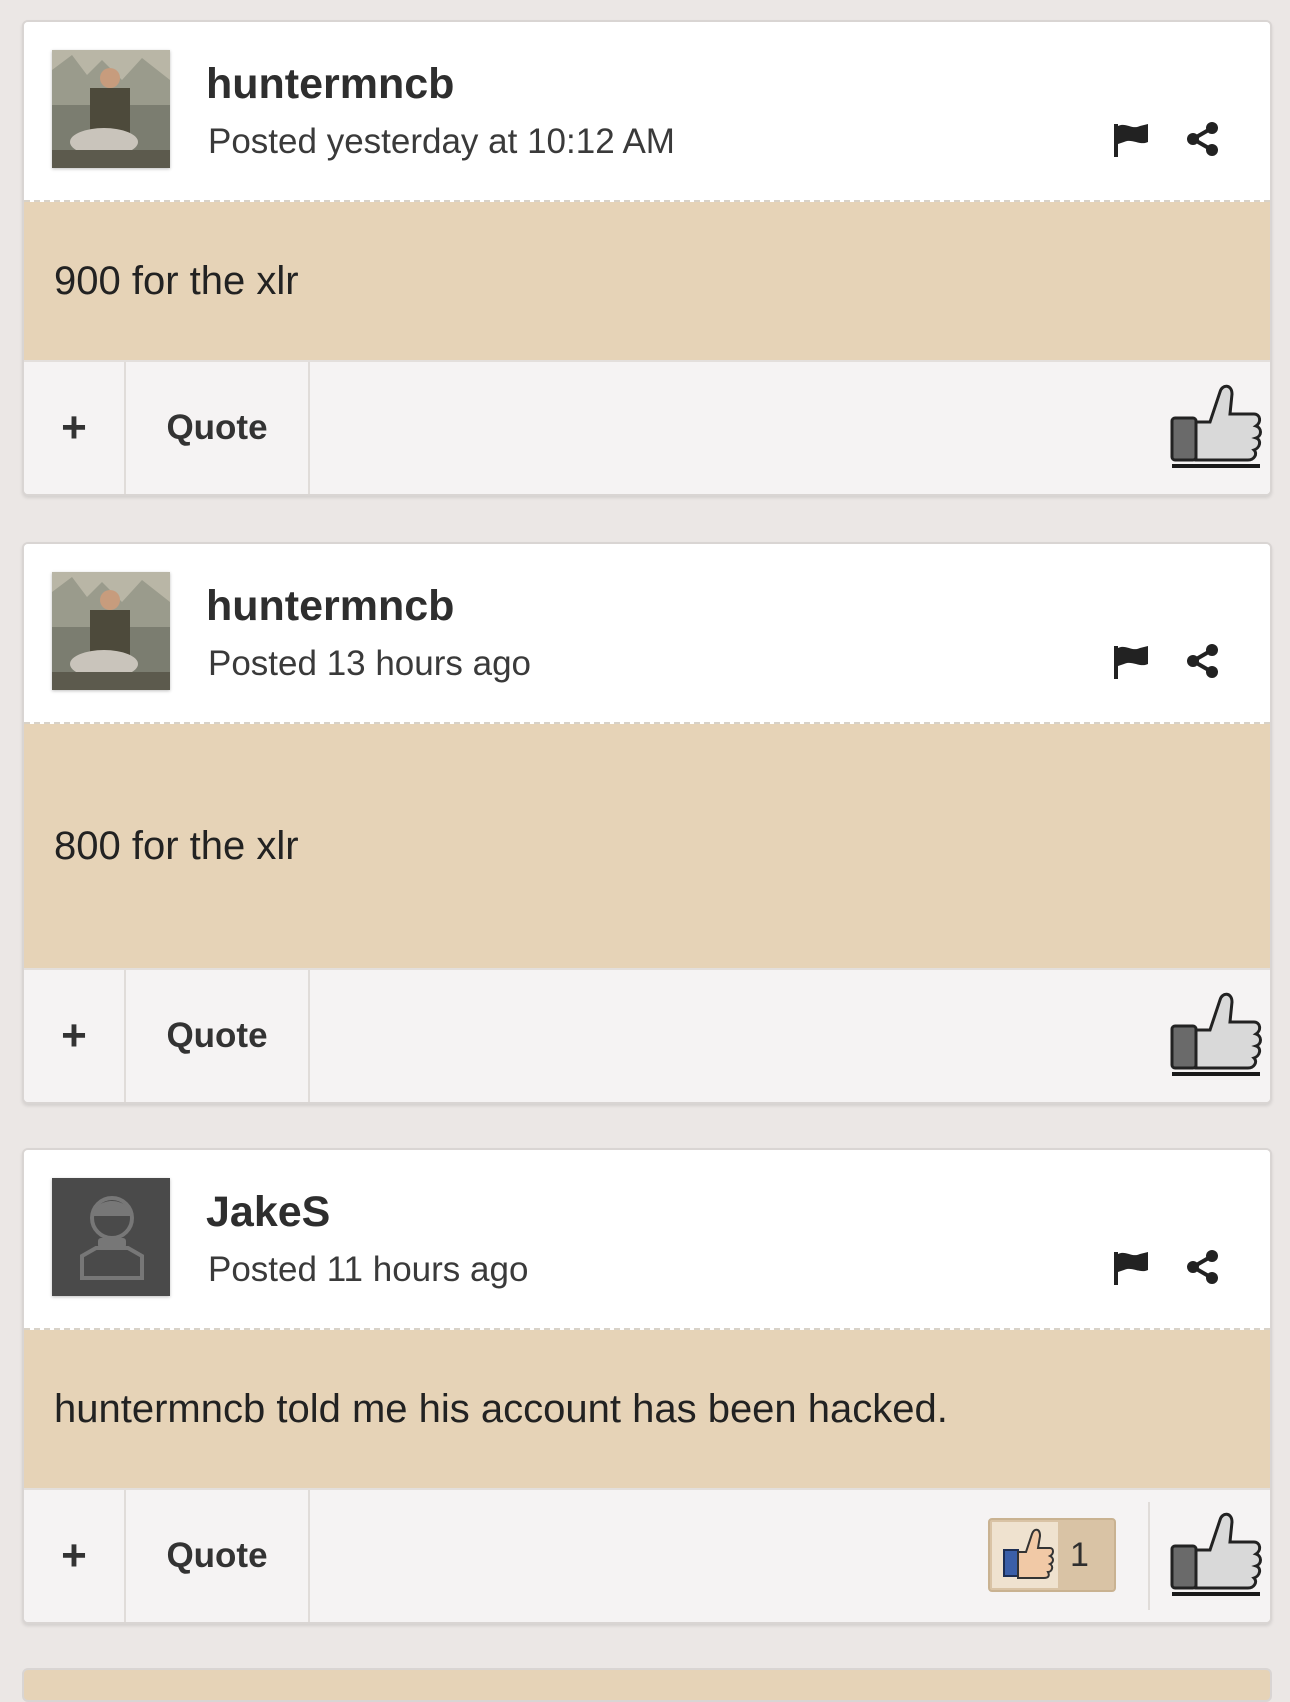  I want to click on post-body: 800 for the xlr, so click(647, 846).